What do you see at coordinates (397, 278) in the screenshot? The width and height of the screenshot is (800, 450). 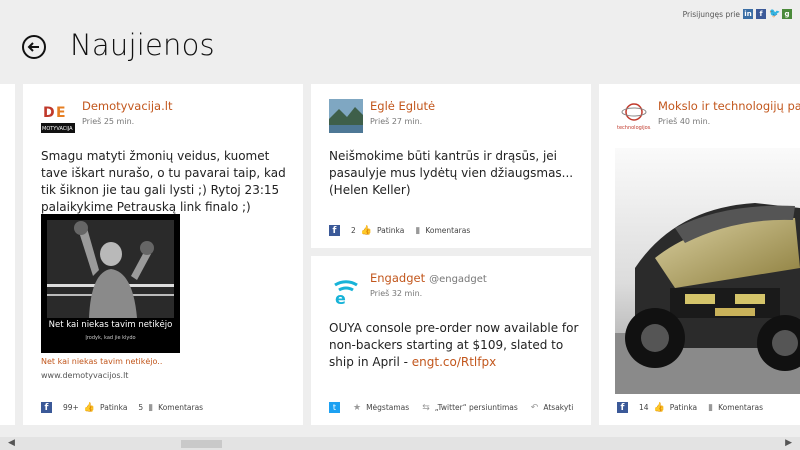 I see `source-name-text: Engadget` at bounding box center [397, 278].